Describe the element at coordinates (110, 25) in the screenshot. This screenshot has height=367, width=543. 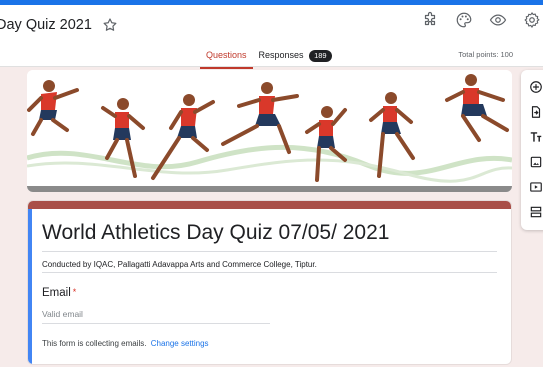
I see `star-icon` at that location.